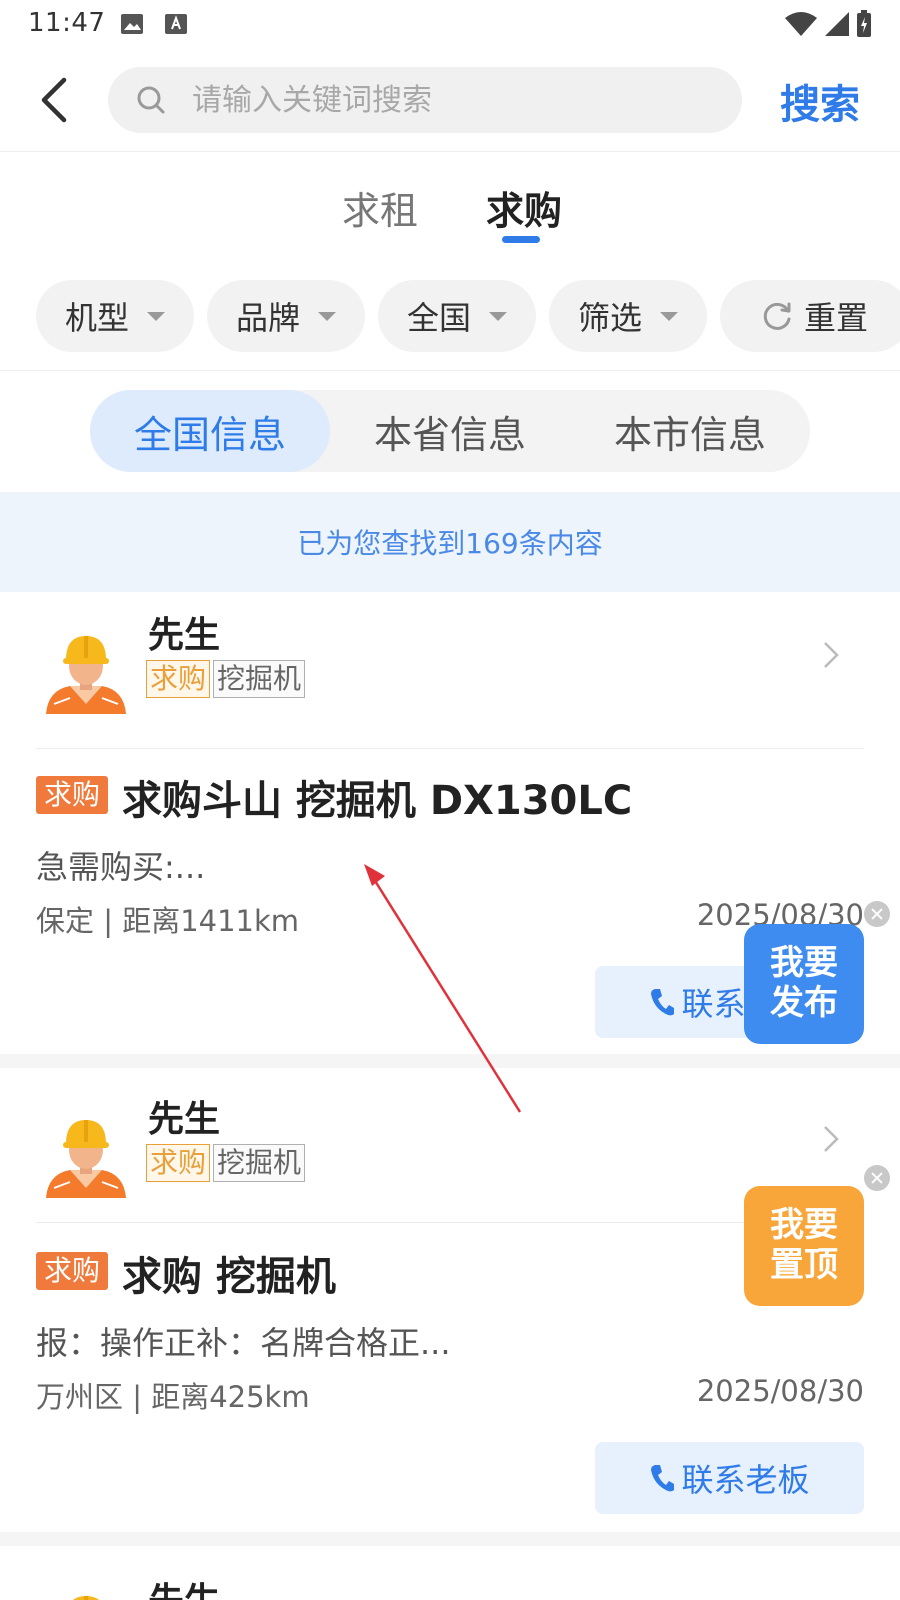  I want to click on search-button: 搜索, so click(820, 101).